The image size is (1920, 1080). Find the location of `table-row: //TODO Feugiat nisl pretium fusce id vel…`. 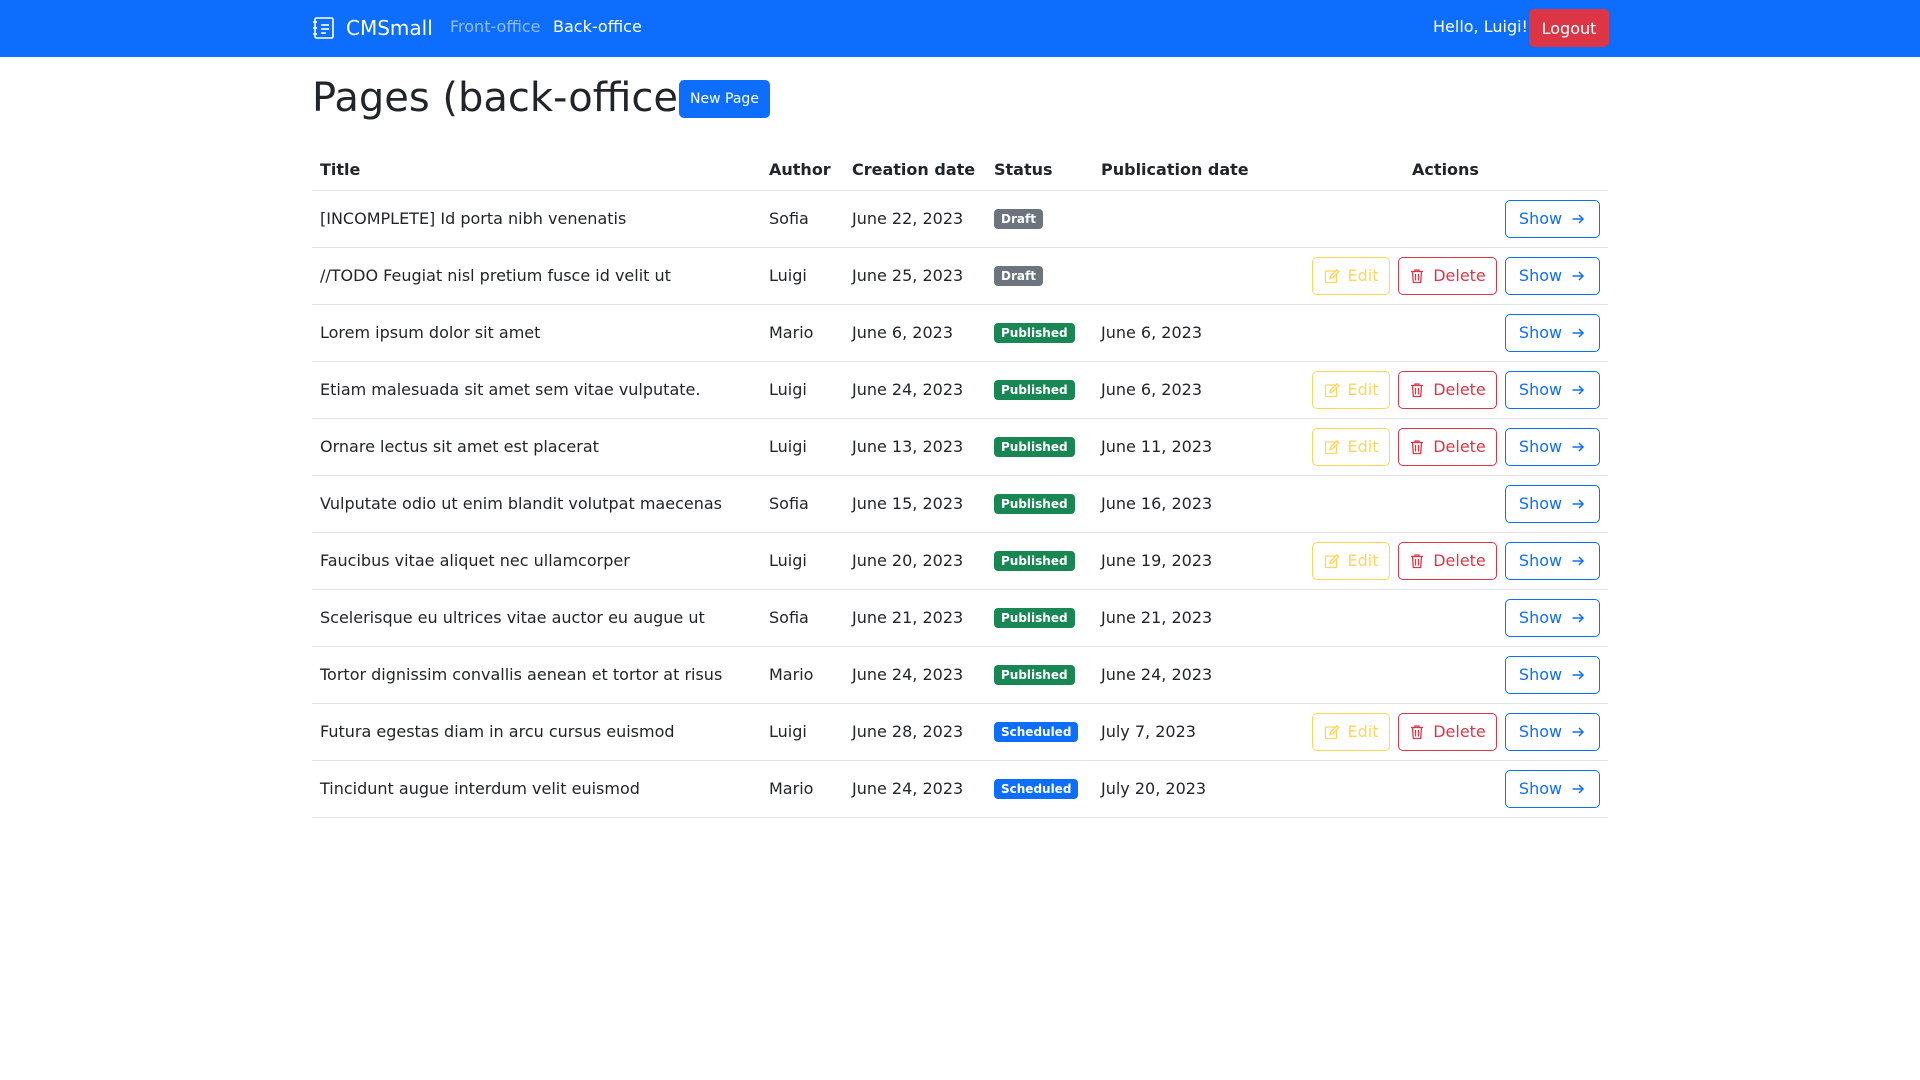

table-row: //TODO Feugiat nisl pretium fusce id vel… is located at coordinates (960, 276).